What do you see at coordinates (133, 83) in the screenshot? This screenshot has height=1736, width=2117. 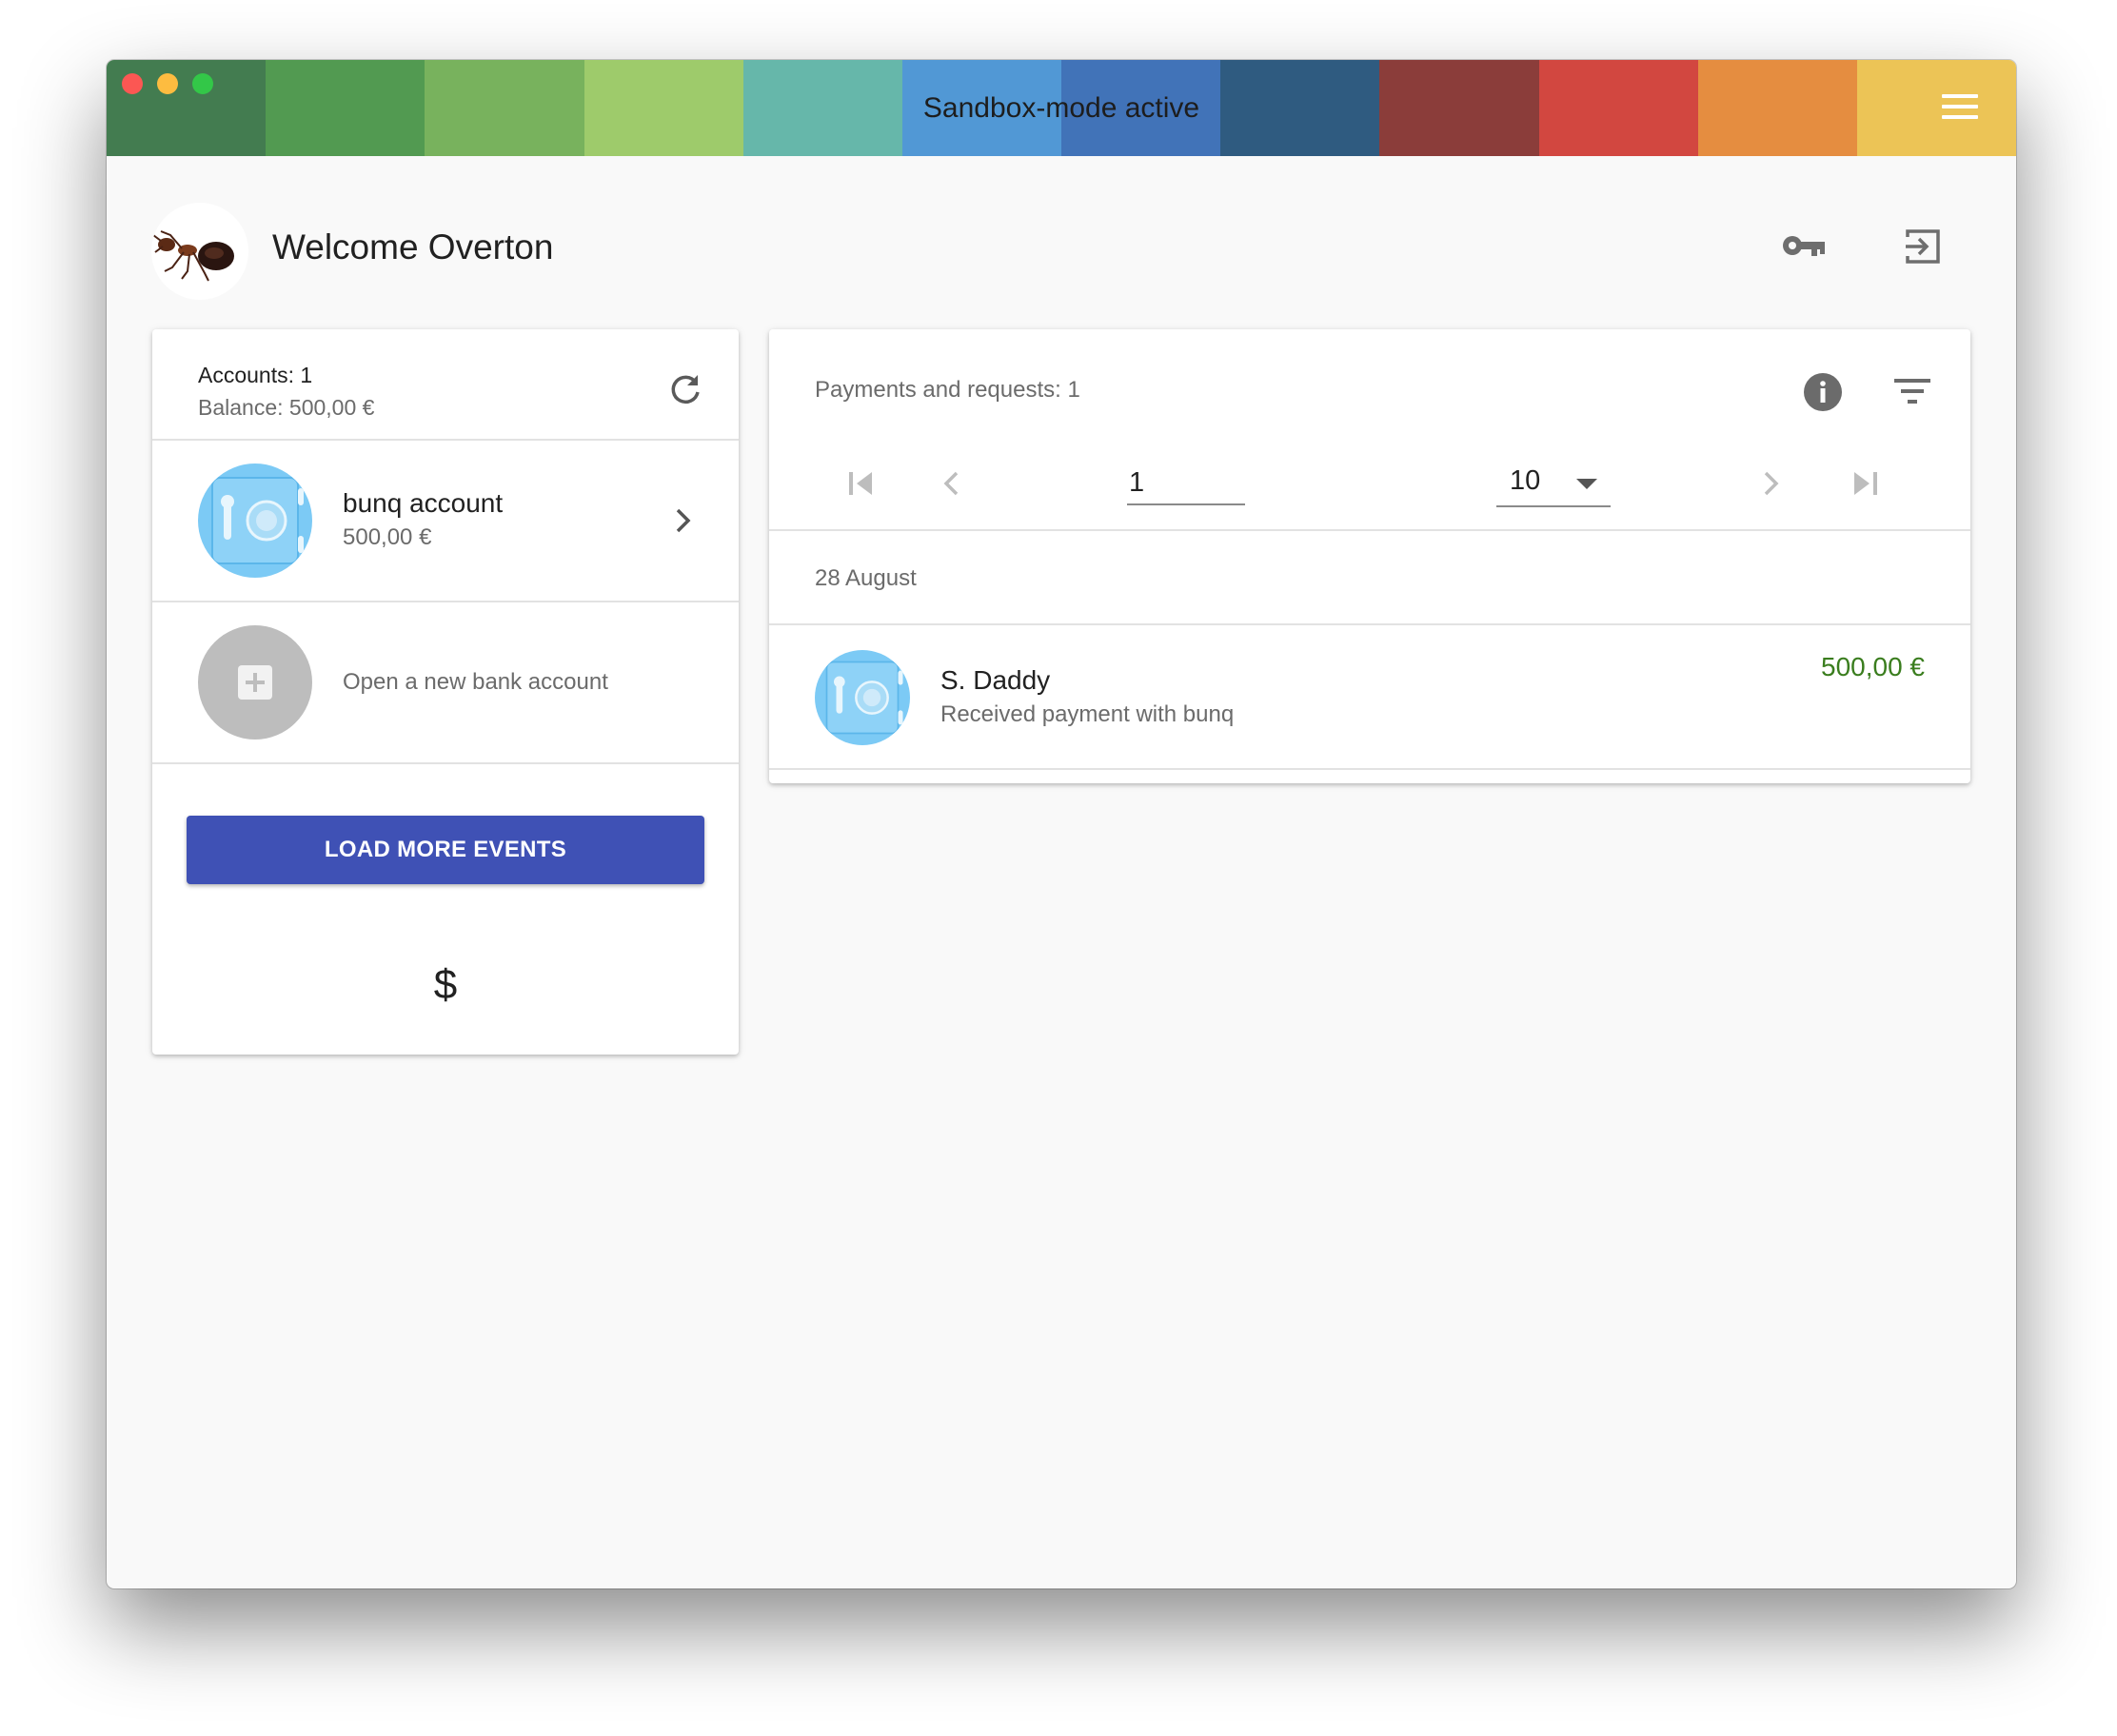 I see `close-window-button` at bounding box center [133, 83].